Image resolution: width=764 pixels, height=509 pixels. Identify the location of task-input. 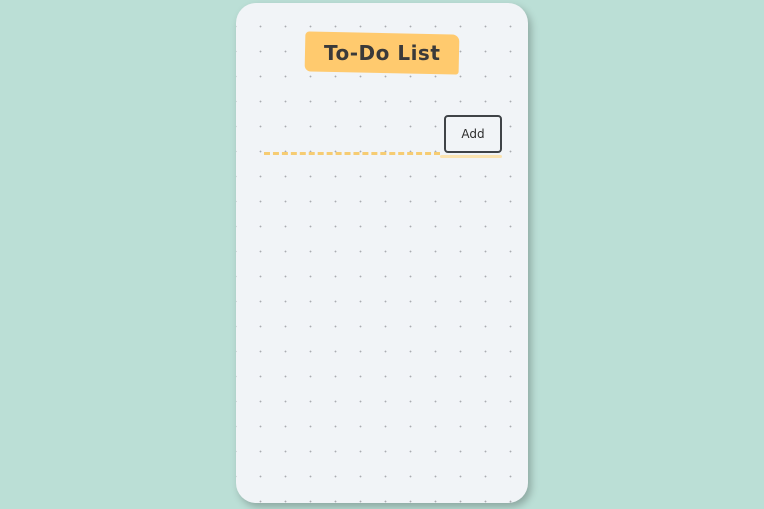
(352, 135).